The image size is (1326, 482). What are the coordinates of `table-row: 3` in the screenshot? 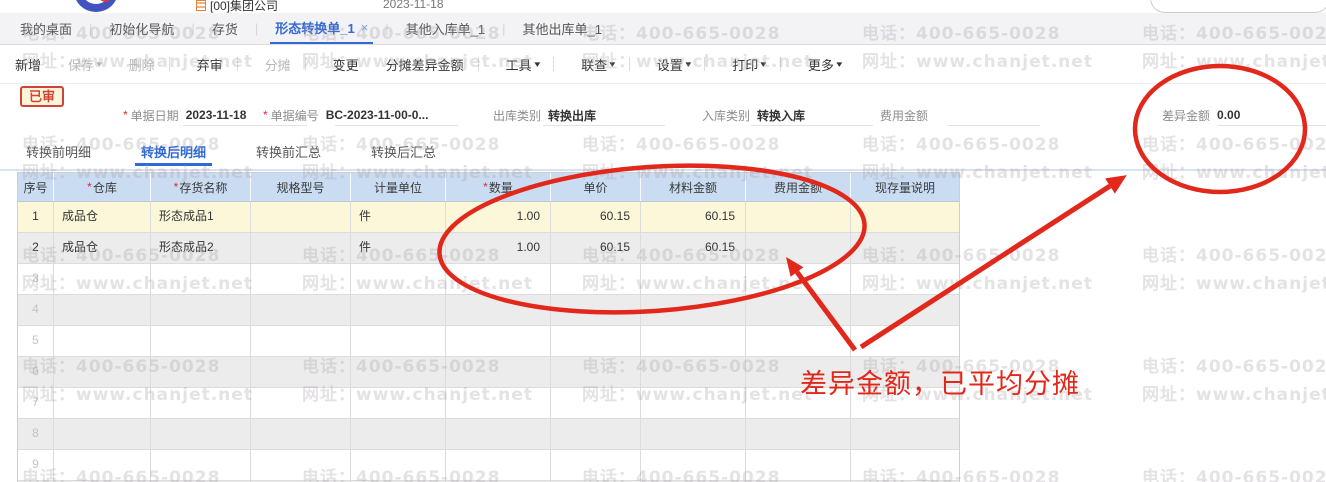 It's located at (488, 279).